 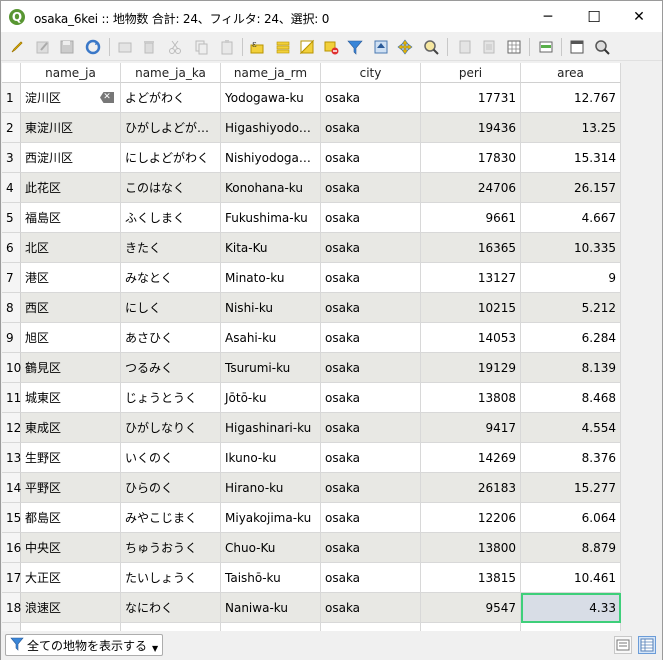 I want to click on table-cell-name_ja_ka: このはなく, so click(x=171, y=188).